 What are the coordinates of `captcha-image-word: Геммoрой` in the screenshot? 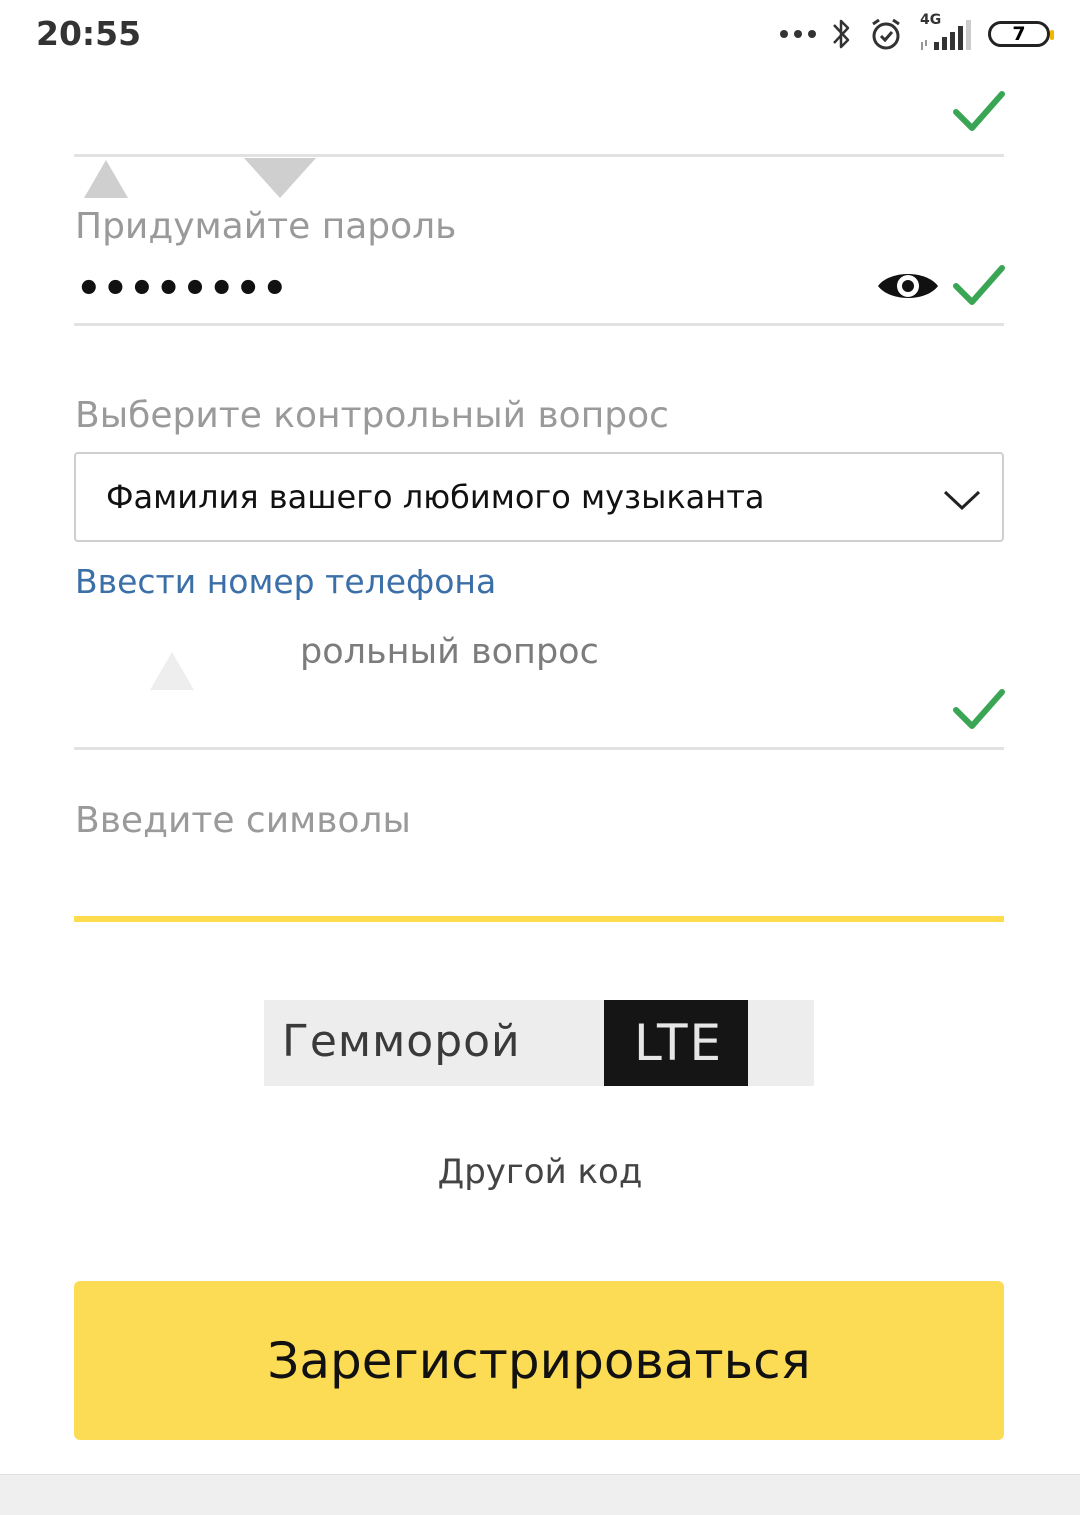 It's located at (401, 1041).